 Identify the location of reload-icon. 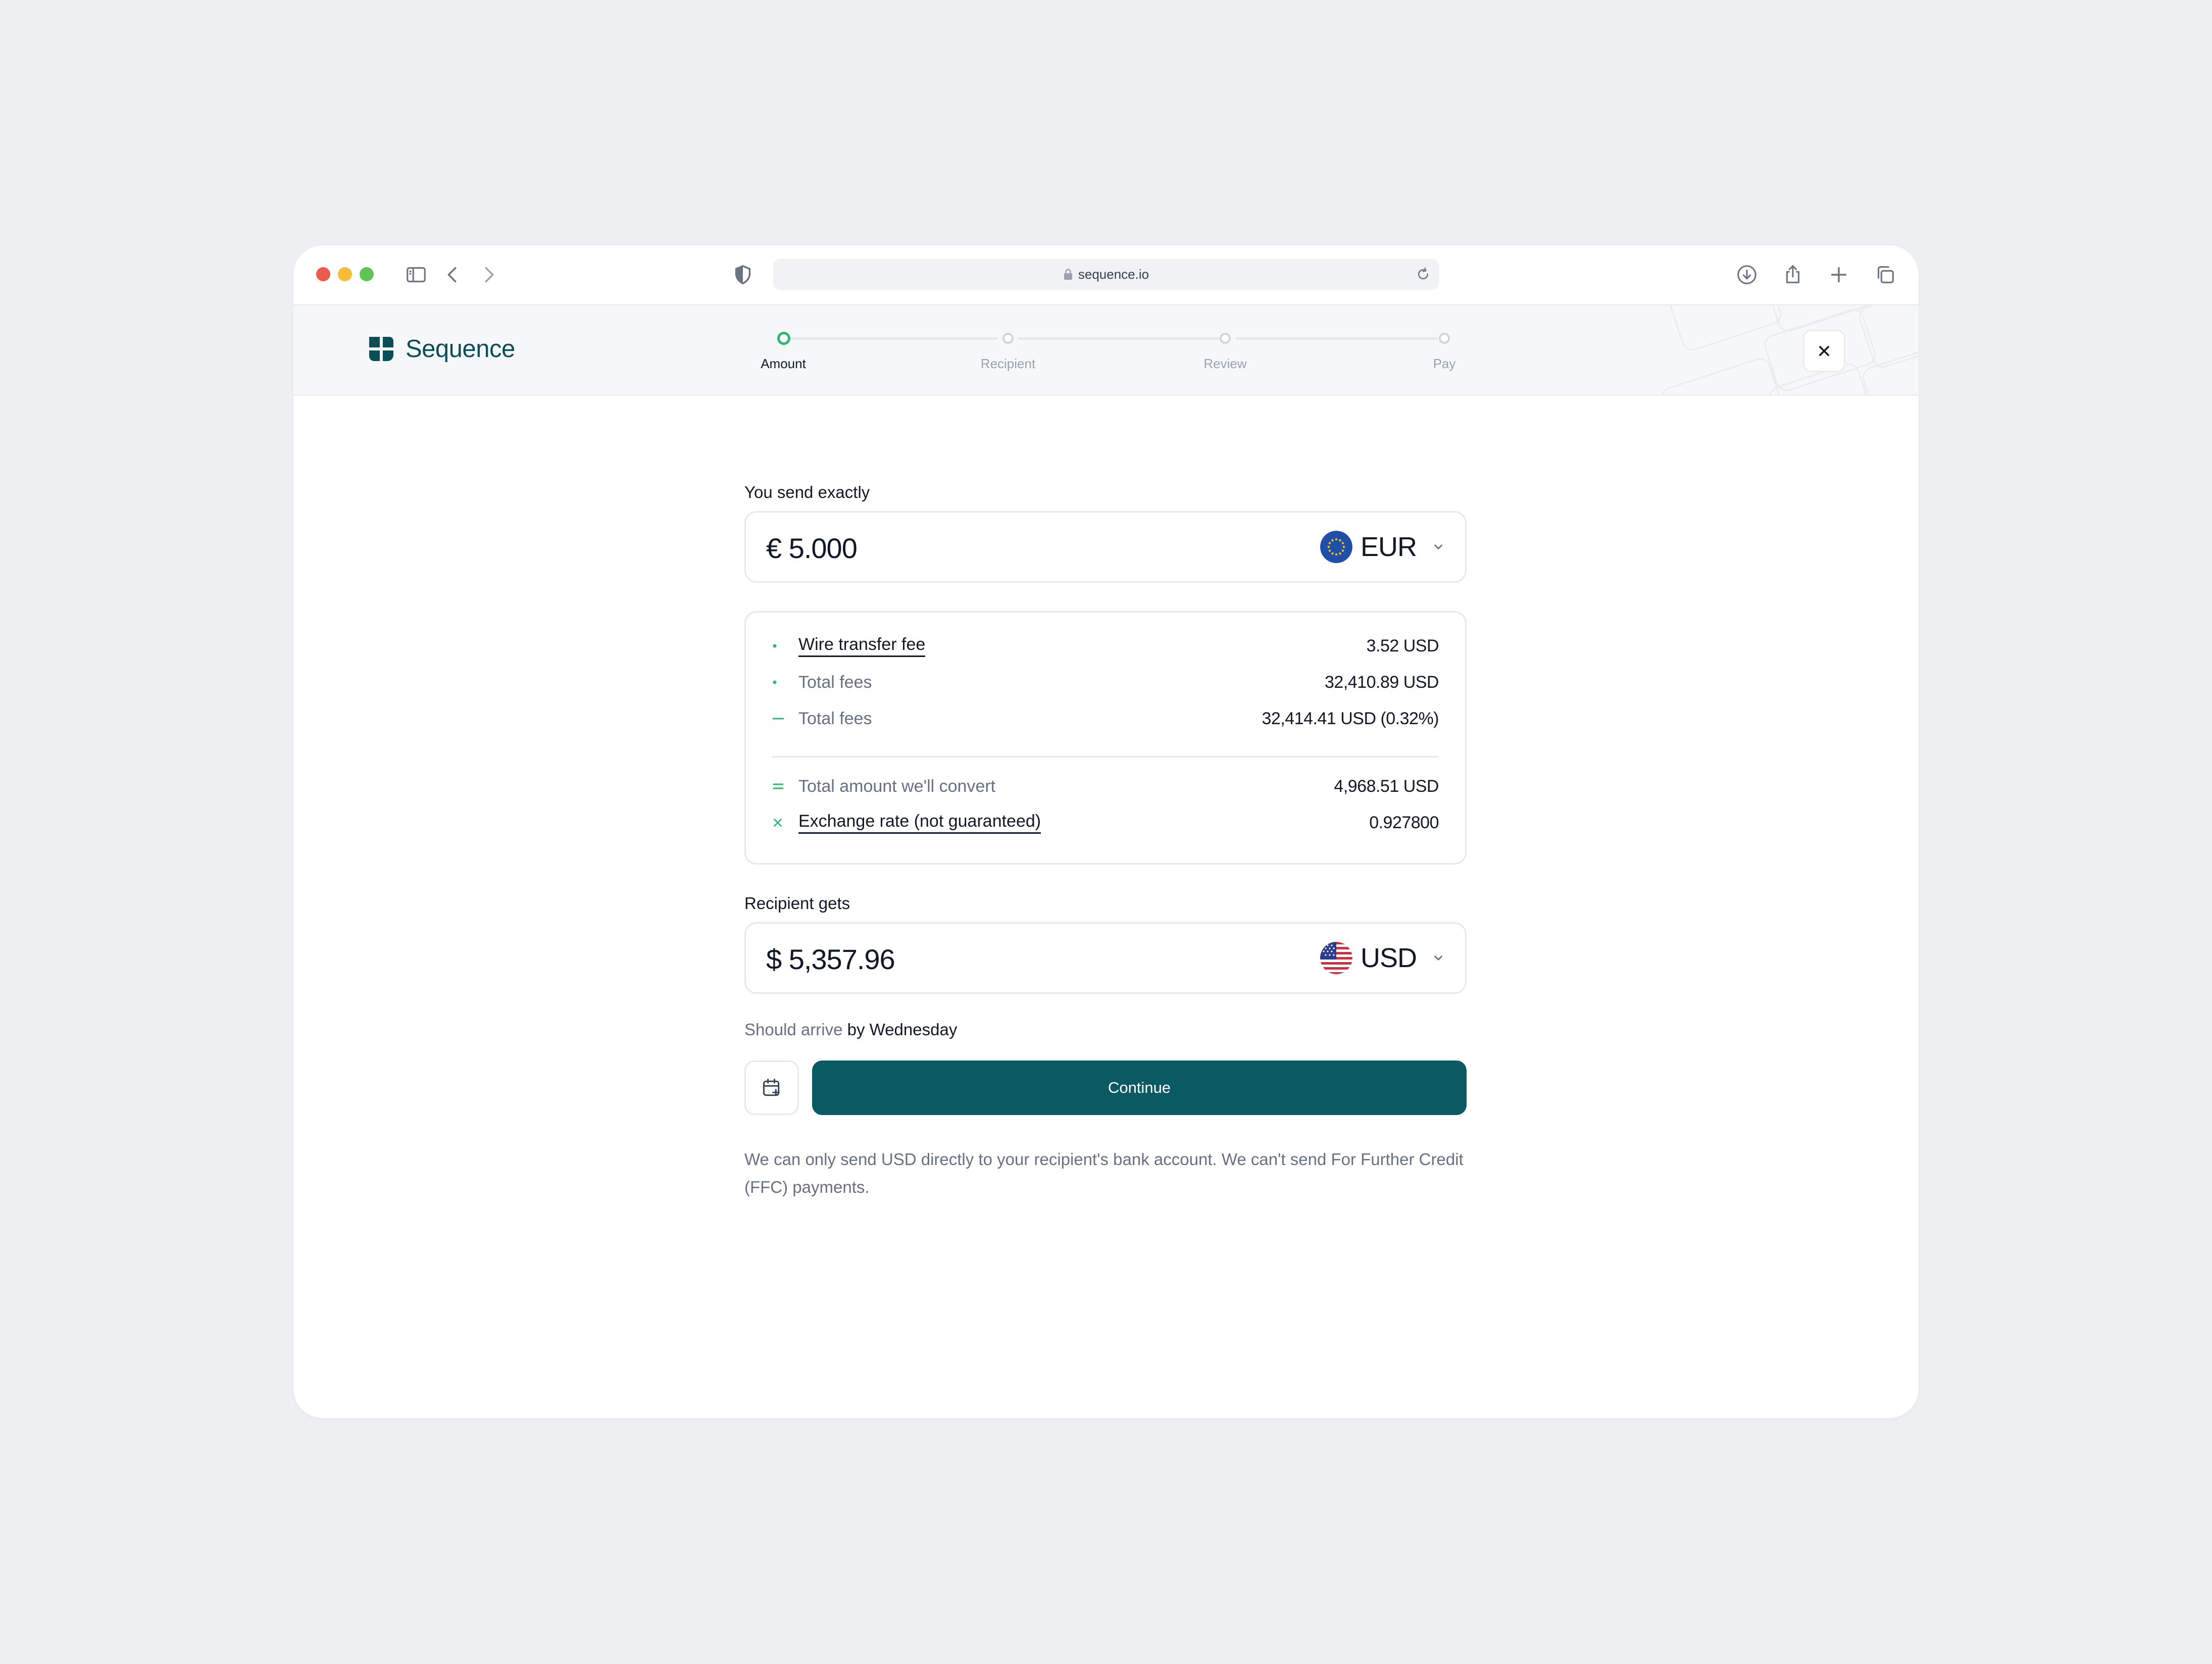
(1423, 274).